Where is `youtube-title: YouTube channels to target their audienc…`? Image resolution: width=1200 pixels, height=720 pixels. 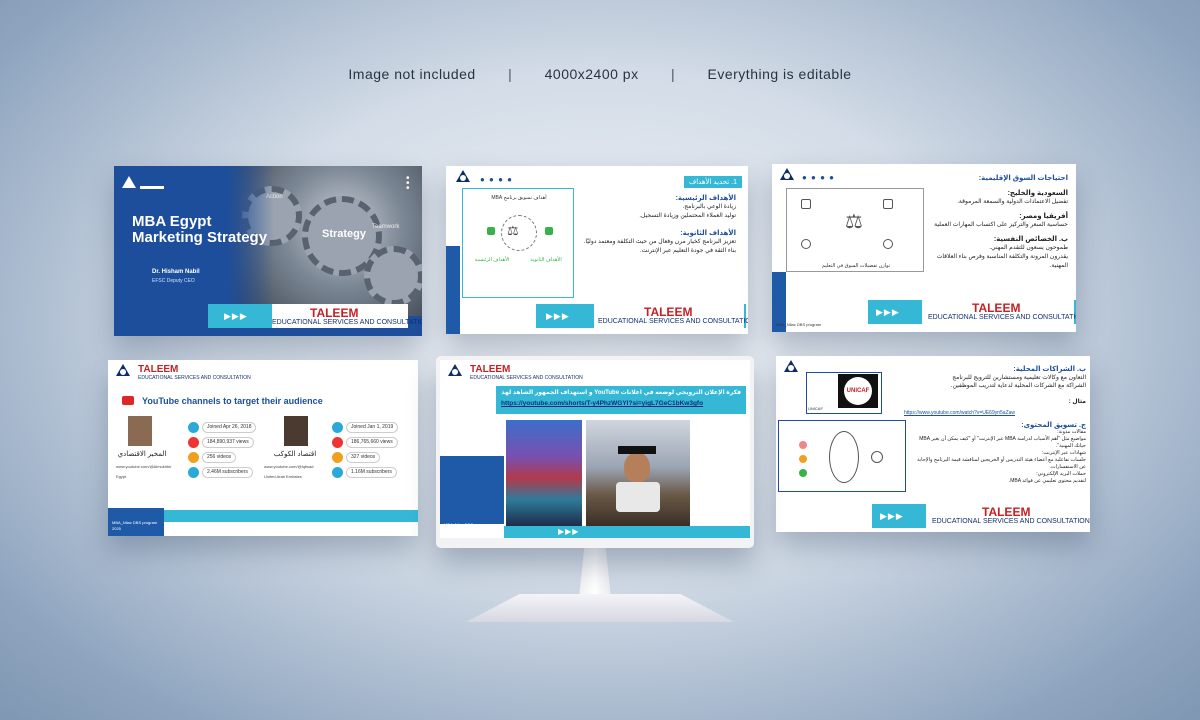
youtube-title: YouTube channels to target their audienc… is located at coordinates (232, 401).